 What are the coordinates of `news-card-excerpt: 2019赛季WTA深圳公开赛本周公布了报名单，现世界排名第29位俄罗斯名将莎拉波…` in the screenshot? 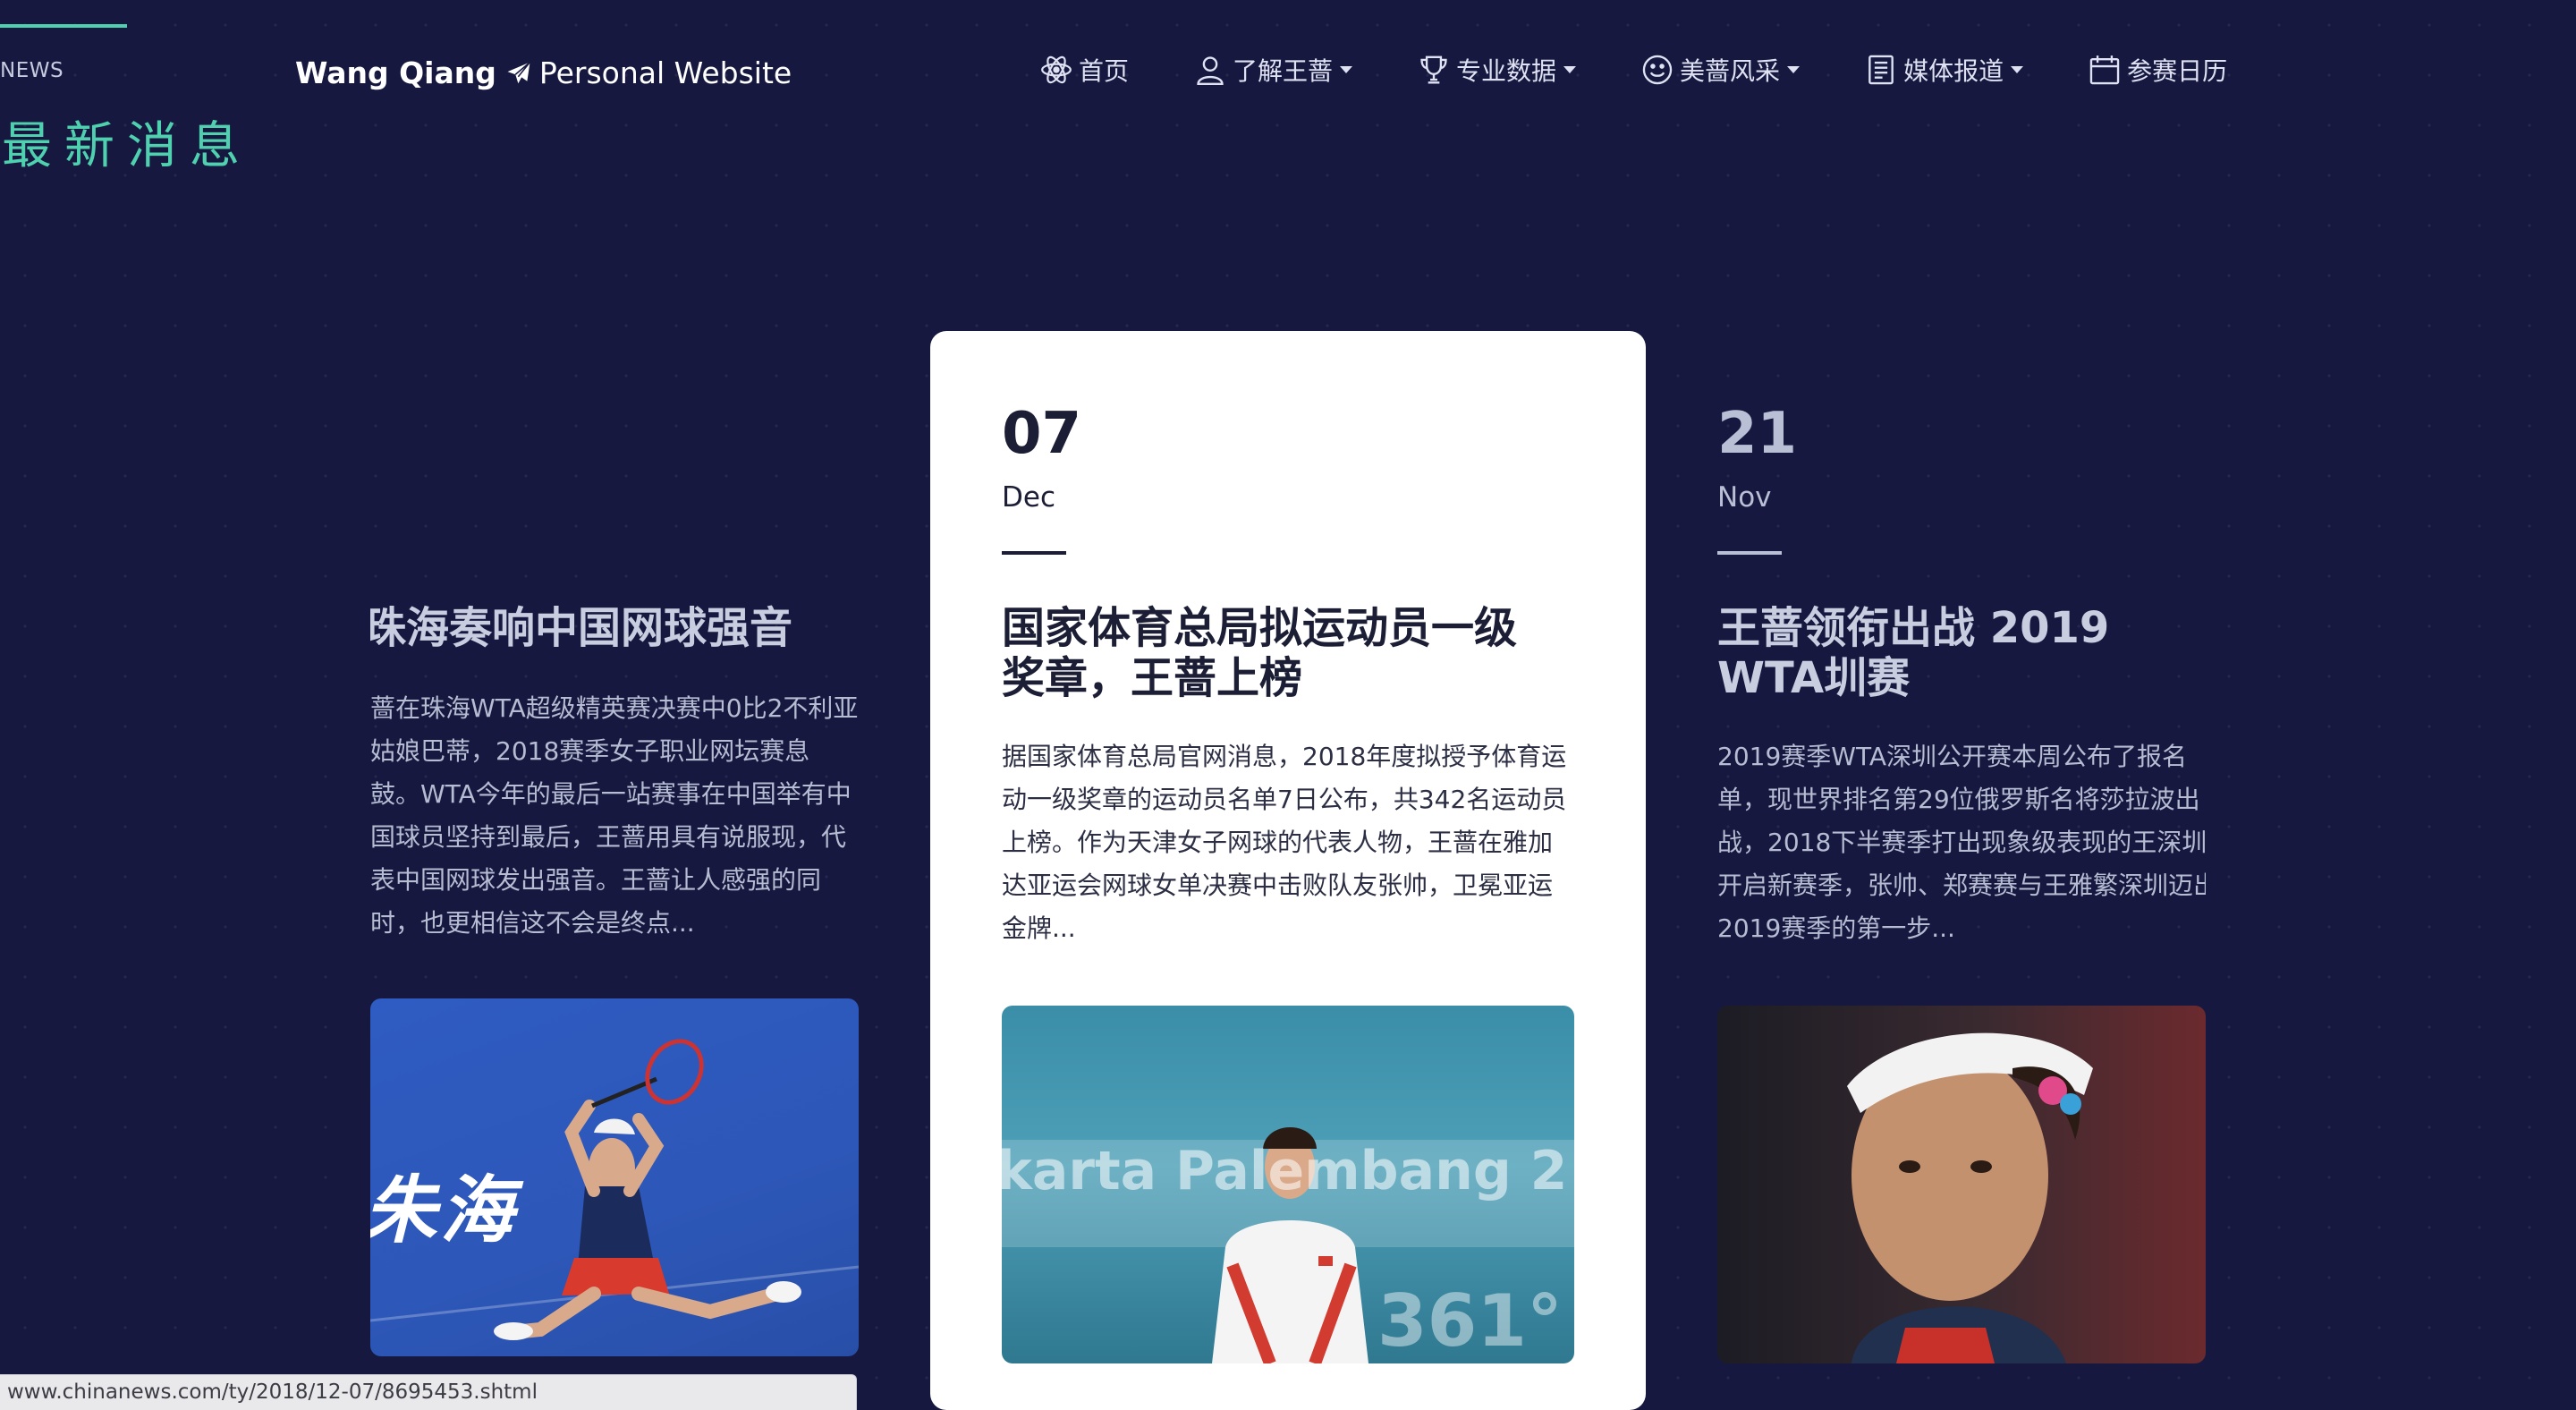 It's located at (1961, 843).